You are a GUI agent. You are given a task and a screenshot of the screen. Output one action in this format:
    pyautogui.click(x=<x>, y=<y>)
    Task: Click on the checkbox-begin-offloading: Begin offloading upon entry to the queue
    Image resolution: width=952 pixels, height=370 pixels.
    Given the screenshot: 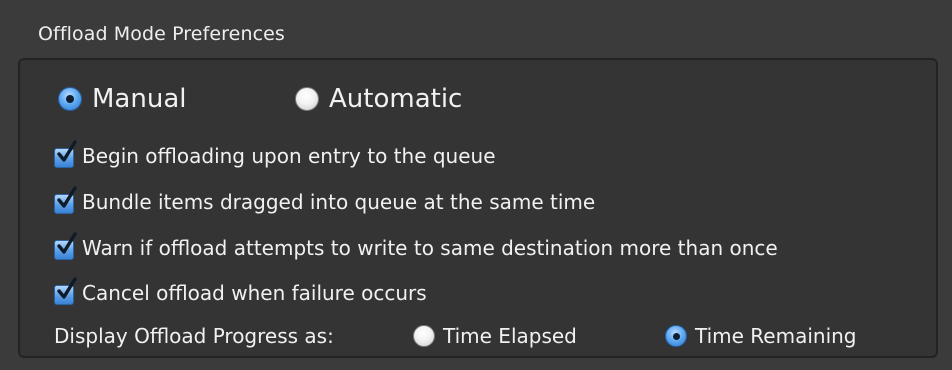 What is the action you would take?
    pyautogui.click(x=275, y=153)
    